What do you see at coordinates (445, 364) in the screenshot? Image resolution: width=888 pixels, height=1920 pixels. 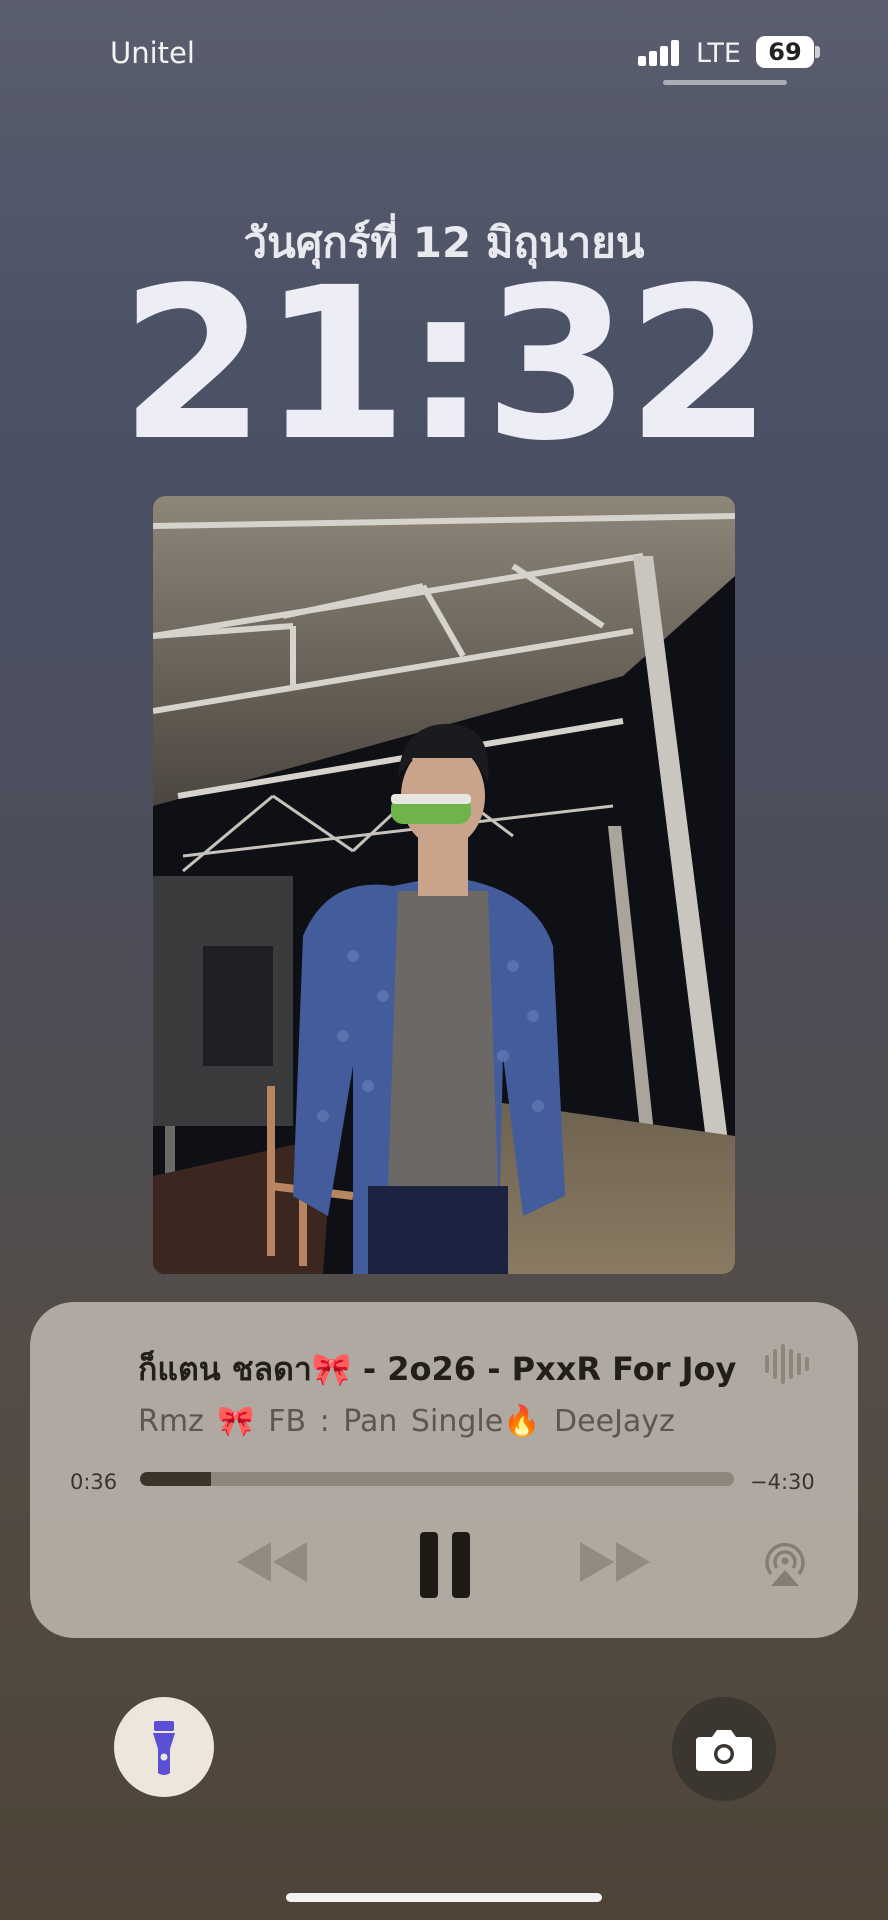 I see `lock-clock: 21:32` at bounding box center [445, 364].